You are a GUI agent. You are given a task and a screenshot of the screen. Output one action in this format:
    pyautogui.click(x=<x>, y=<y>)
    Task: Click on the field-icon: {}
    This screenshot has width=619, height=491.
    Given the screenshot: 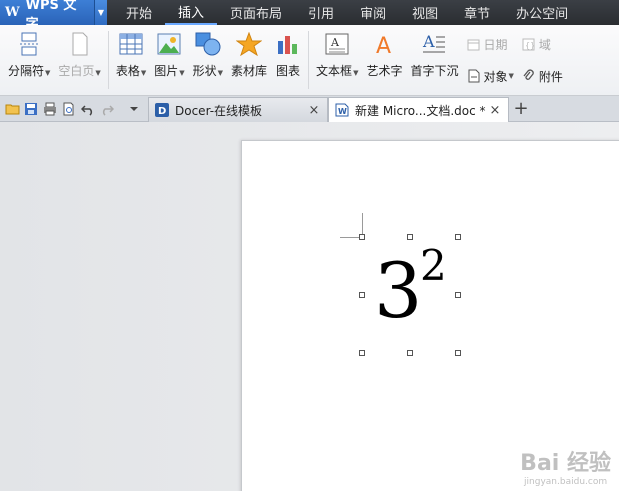 What is the action you would take?
    pyautogui.click(x=529, y=44)
    